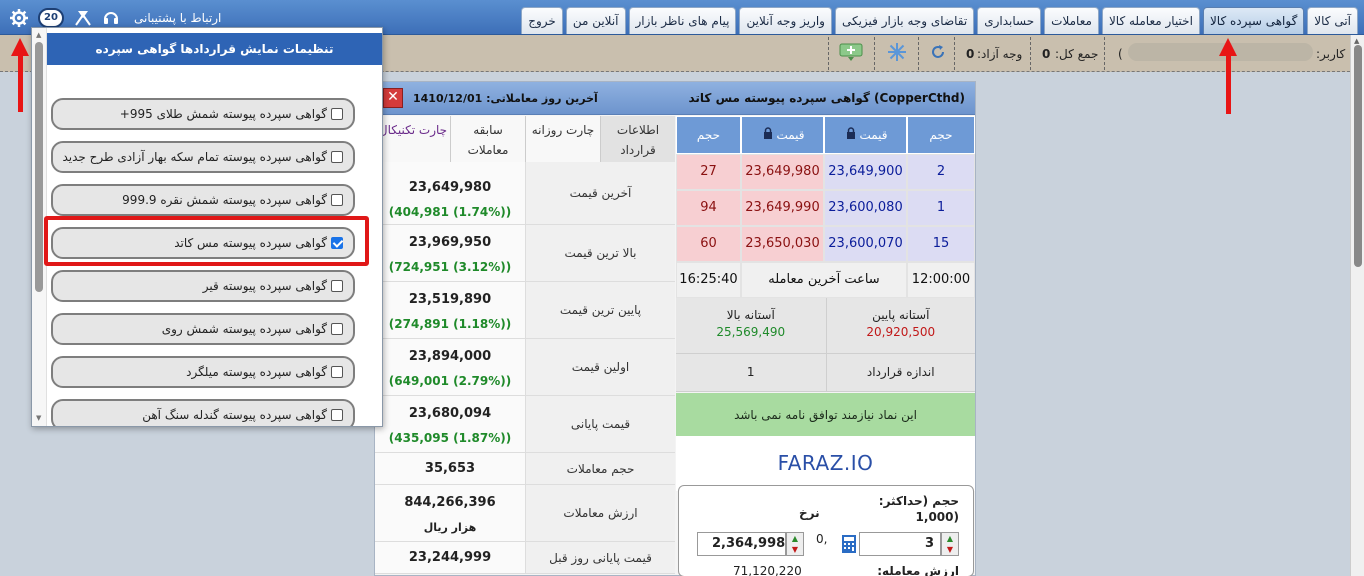 The width and height of the screenshot is (1364, 576). I want to click on order-book-row: 1 23,600,080 23,649,990 94, so click(825, 208).